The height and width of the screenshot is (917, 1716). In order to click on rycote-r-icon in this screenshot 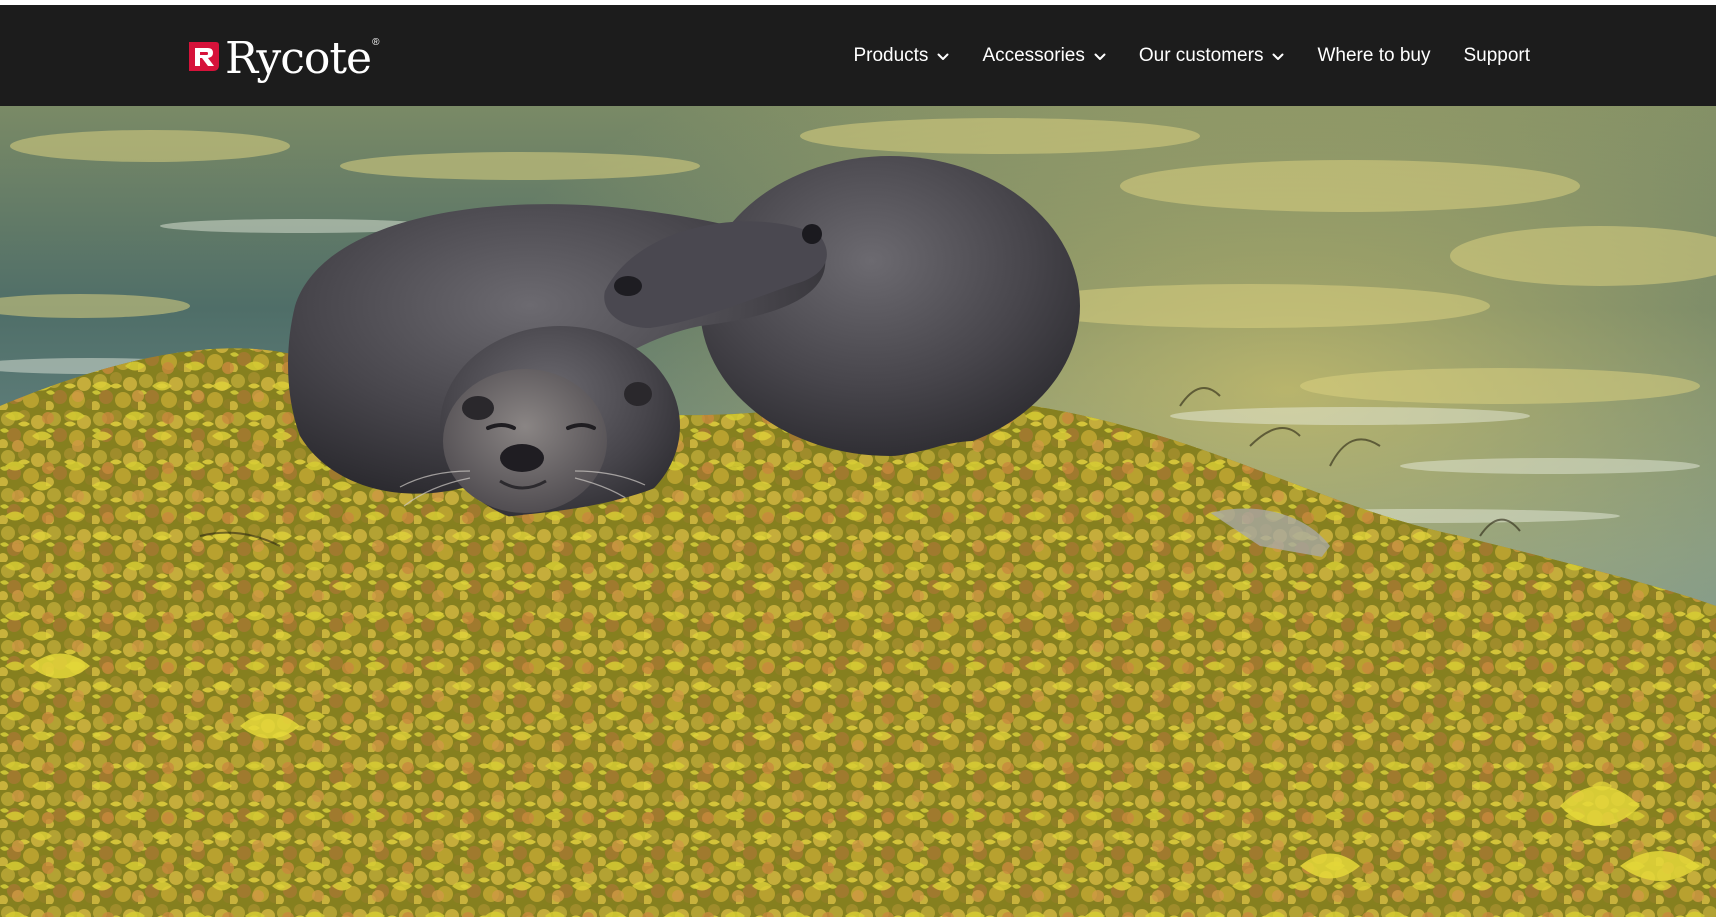, I will do `click(204, 56)`.